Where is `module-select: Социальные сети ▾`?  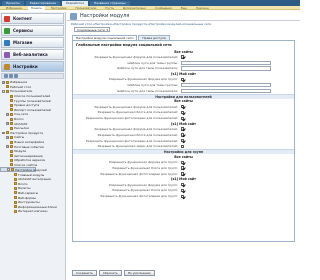
module-select: Социальные сети ▾ is located at coordinates (92, 29).